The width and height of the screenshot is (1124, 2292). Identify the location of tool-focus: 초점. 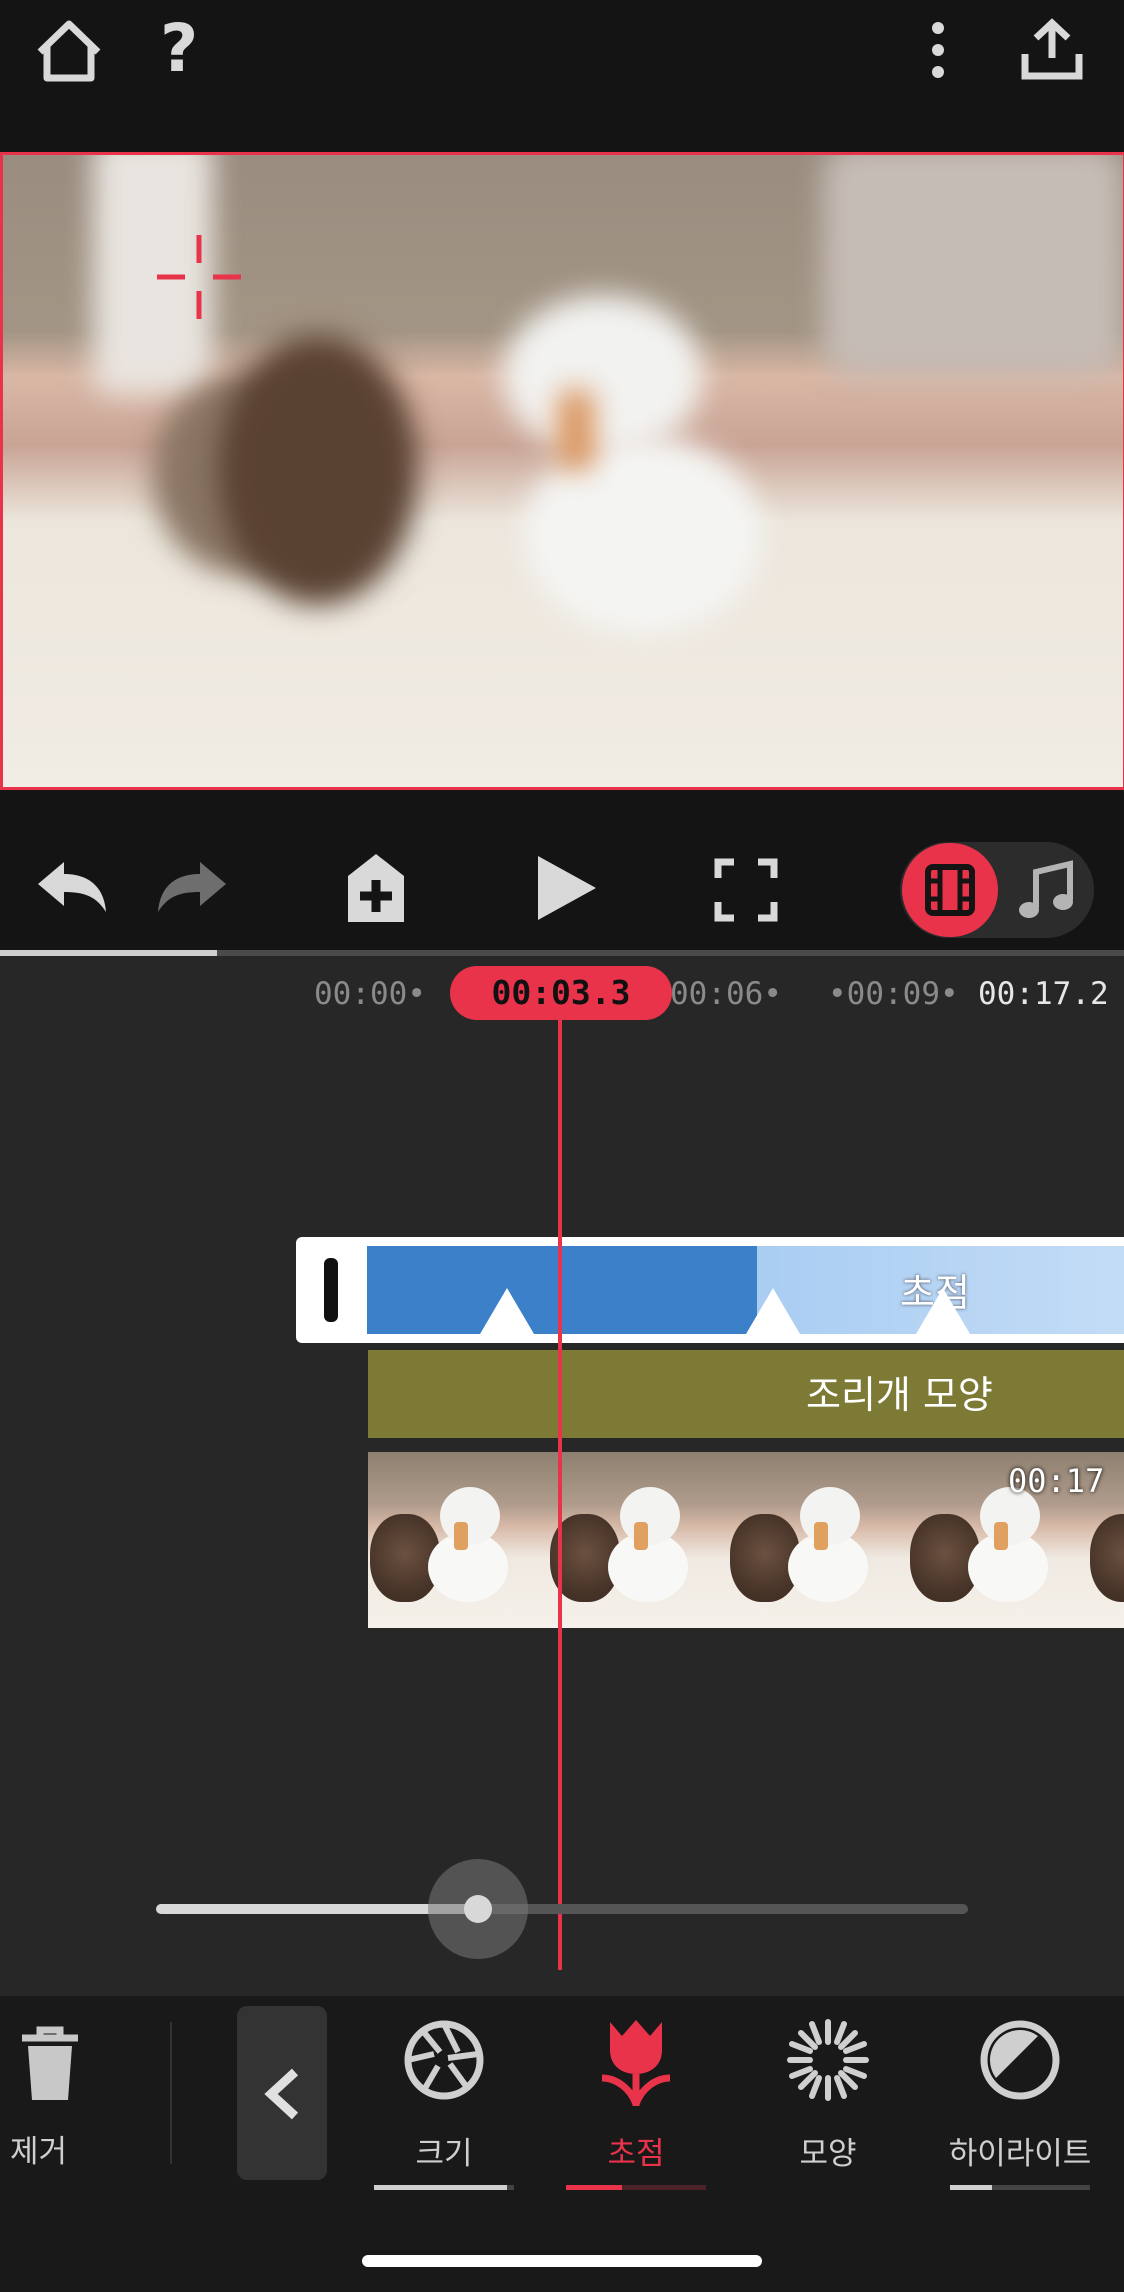
(636, 2104).